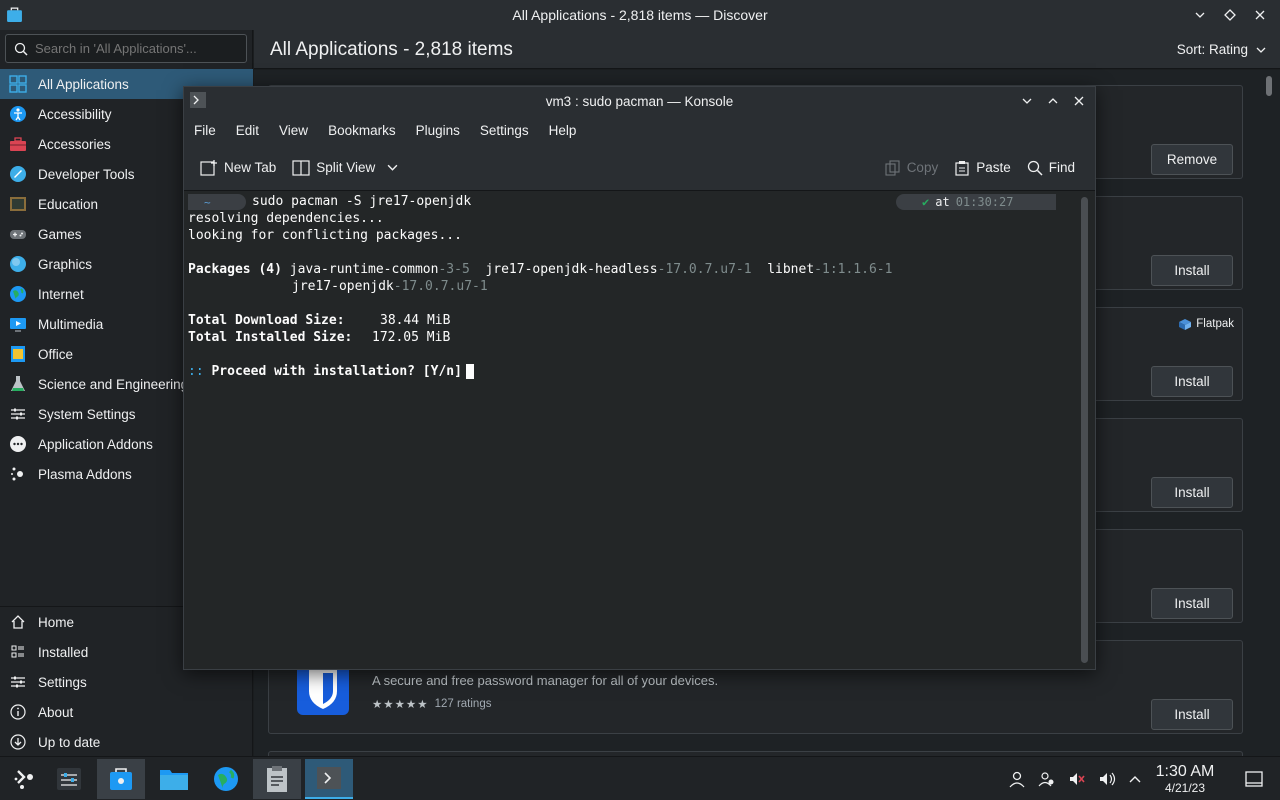 The height and width of the screenshot is (800, 1280). I want to click on taskbar-file-manager, so click(174, 779).